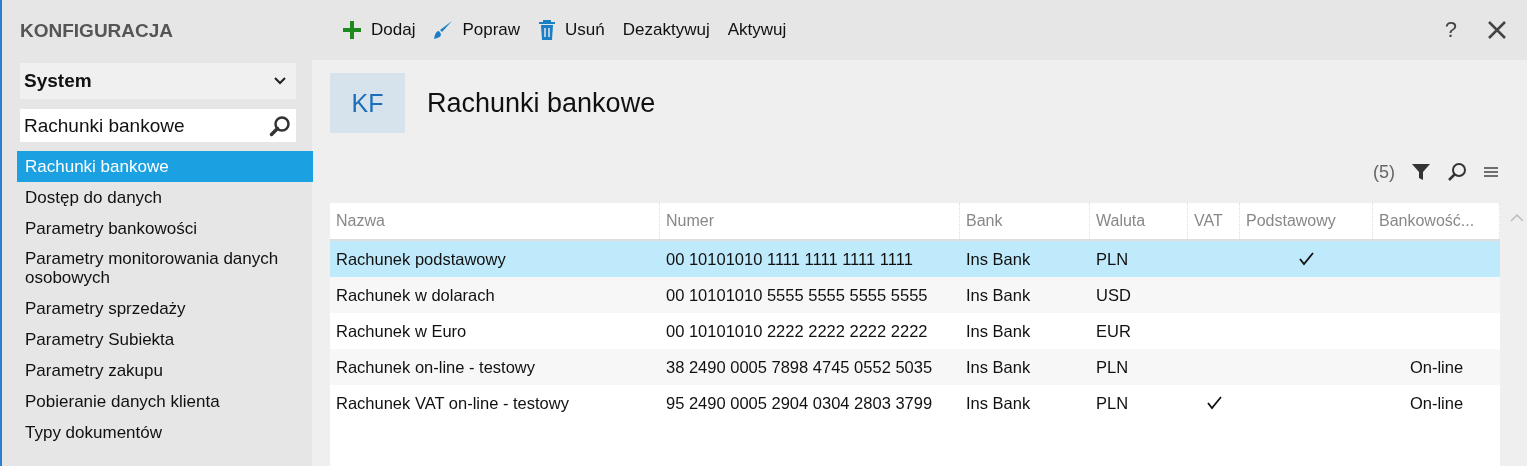 This screenshot has height=466, width=1527. I want to click on record-count: (5), so click(1384, 172).